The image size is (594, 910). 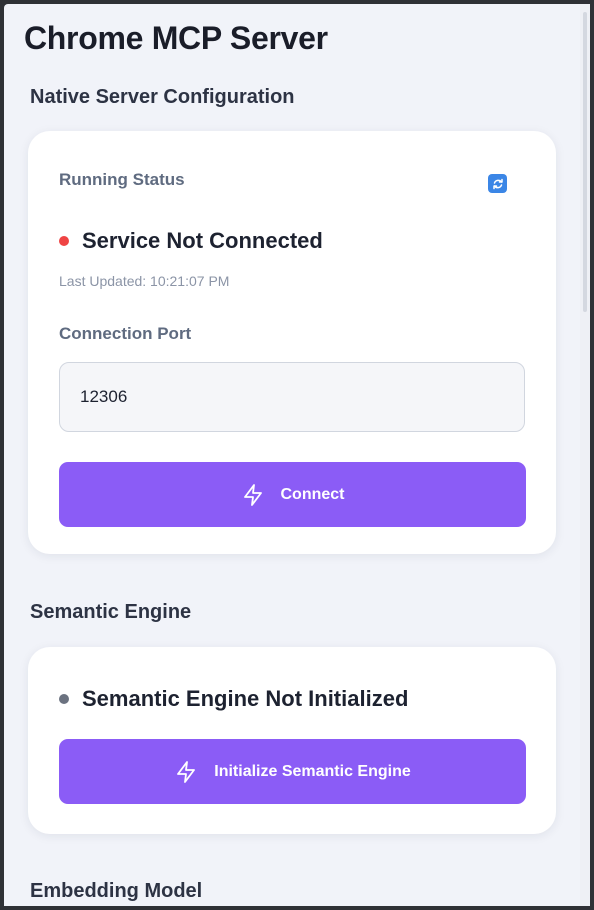 I want to click on initialize-semantic-engine-label: Initialize Semantic Engine, so click(x=312, y=771).